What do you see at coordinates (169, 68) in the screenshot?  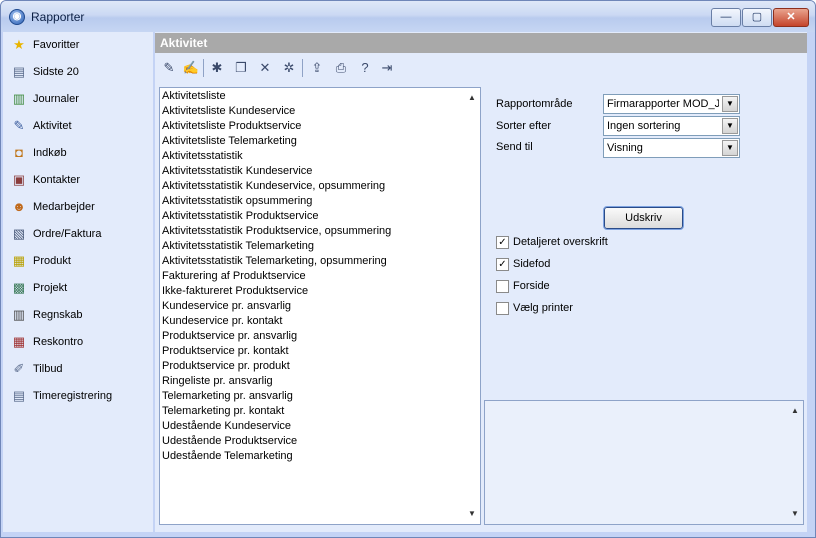 I see `edit-icon: ✎` at bounding box center [169, 68].